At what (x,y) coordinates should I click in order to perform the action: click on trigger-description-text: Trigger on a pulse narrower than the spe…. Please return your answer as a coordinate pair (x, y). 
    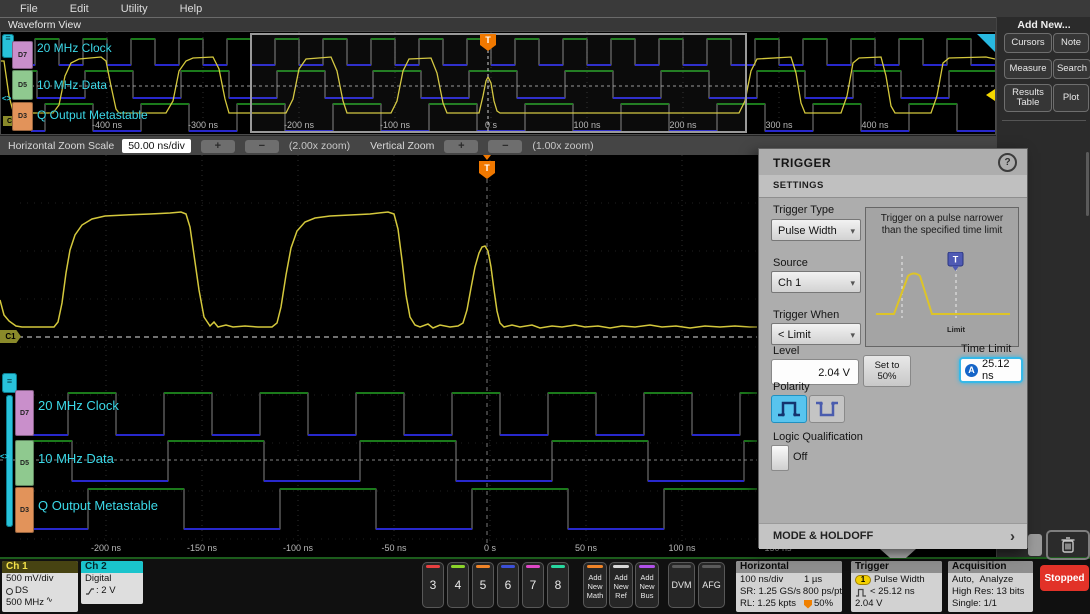
    Looking at the image, I should click on (942, 224).